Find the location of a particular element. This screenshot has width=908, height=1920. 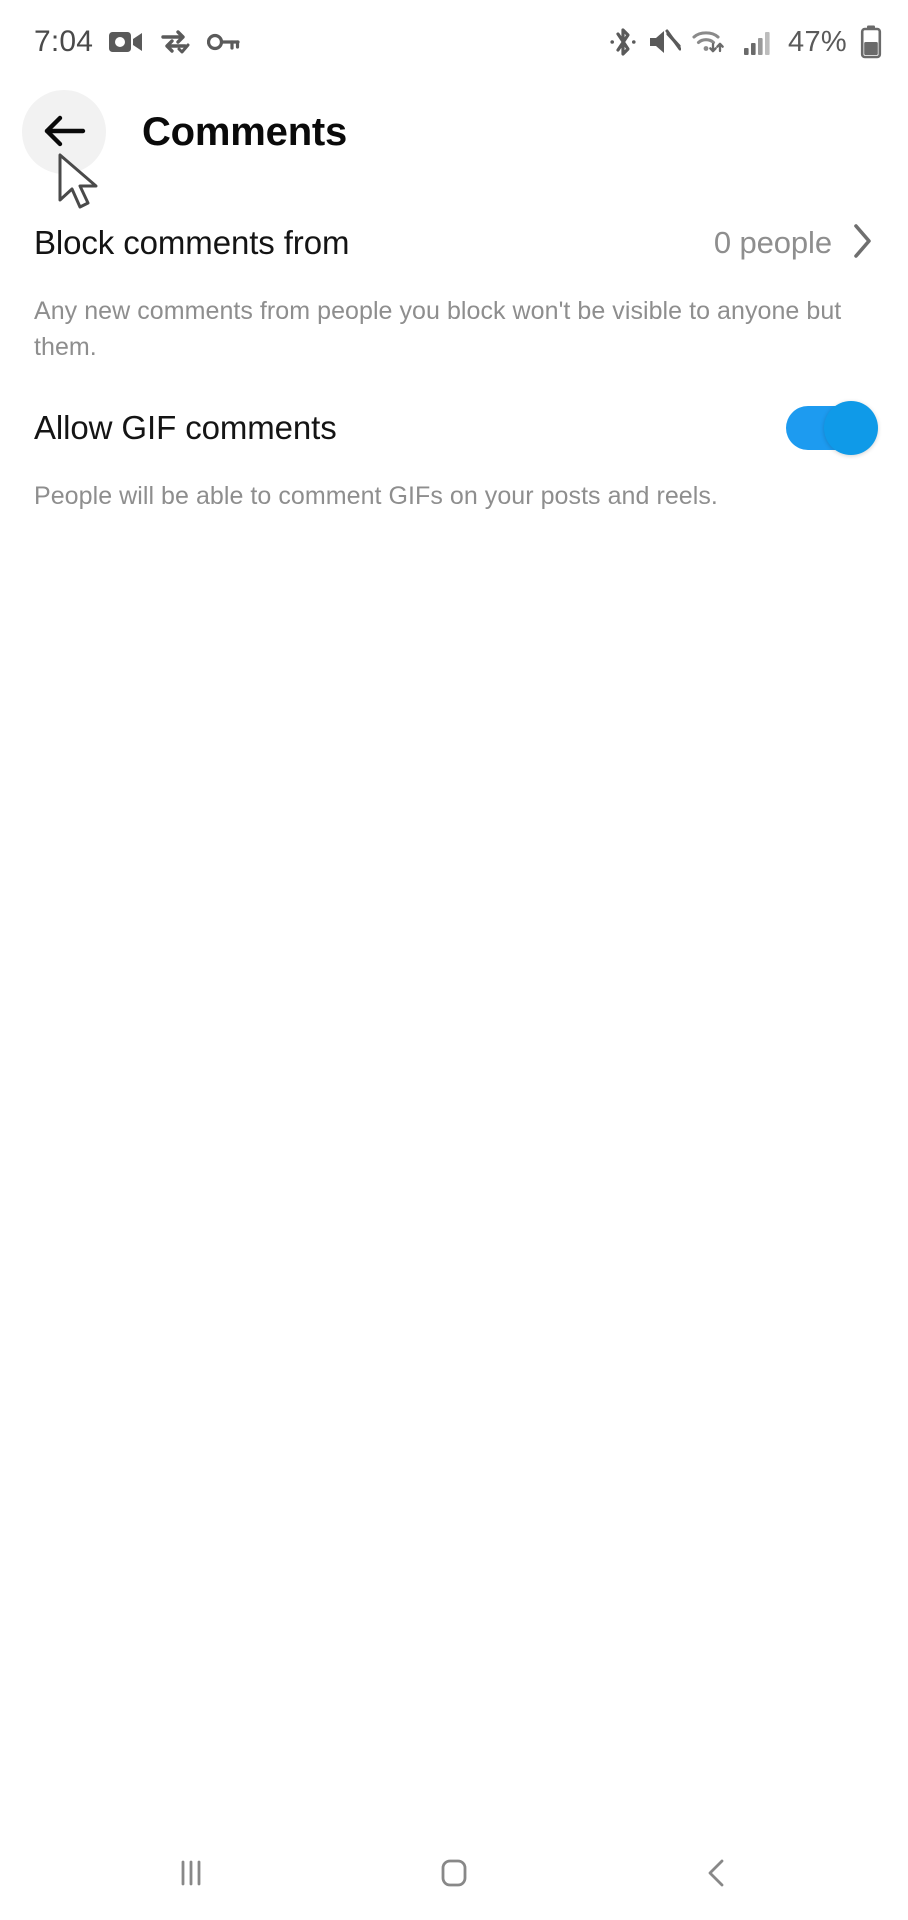

camera-recording-icon is located at coordinates (126, 42).